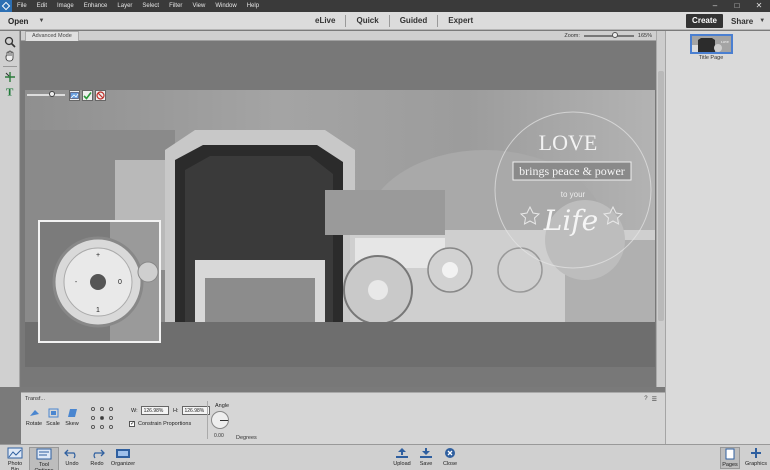  What do you see at coordinates (572, 171) in the screenshot?
I see `banner-text: brings peace & power` at bounding box center [572, 171].